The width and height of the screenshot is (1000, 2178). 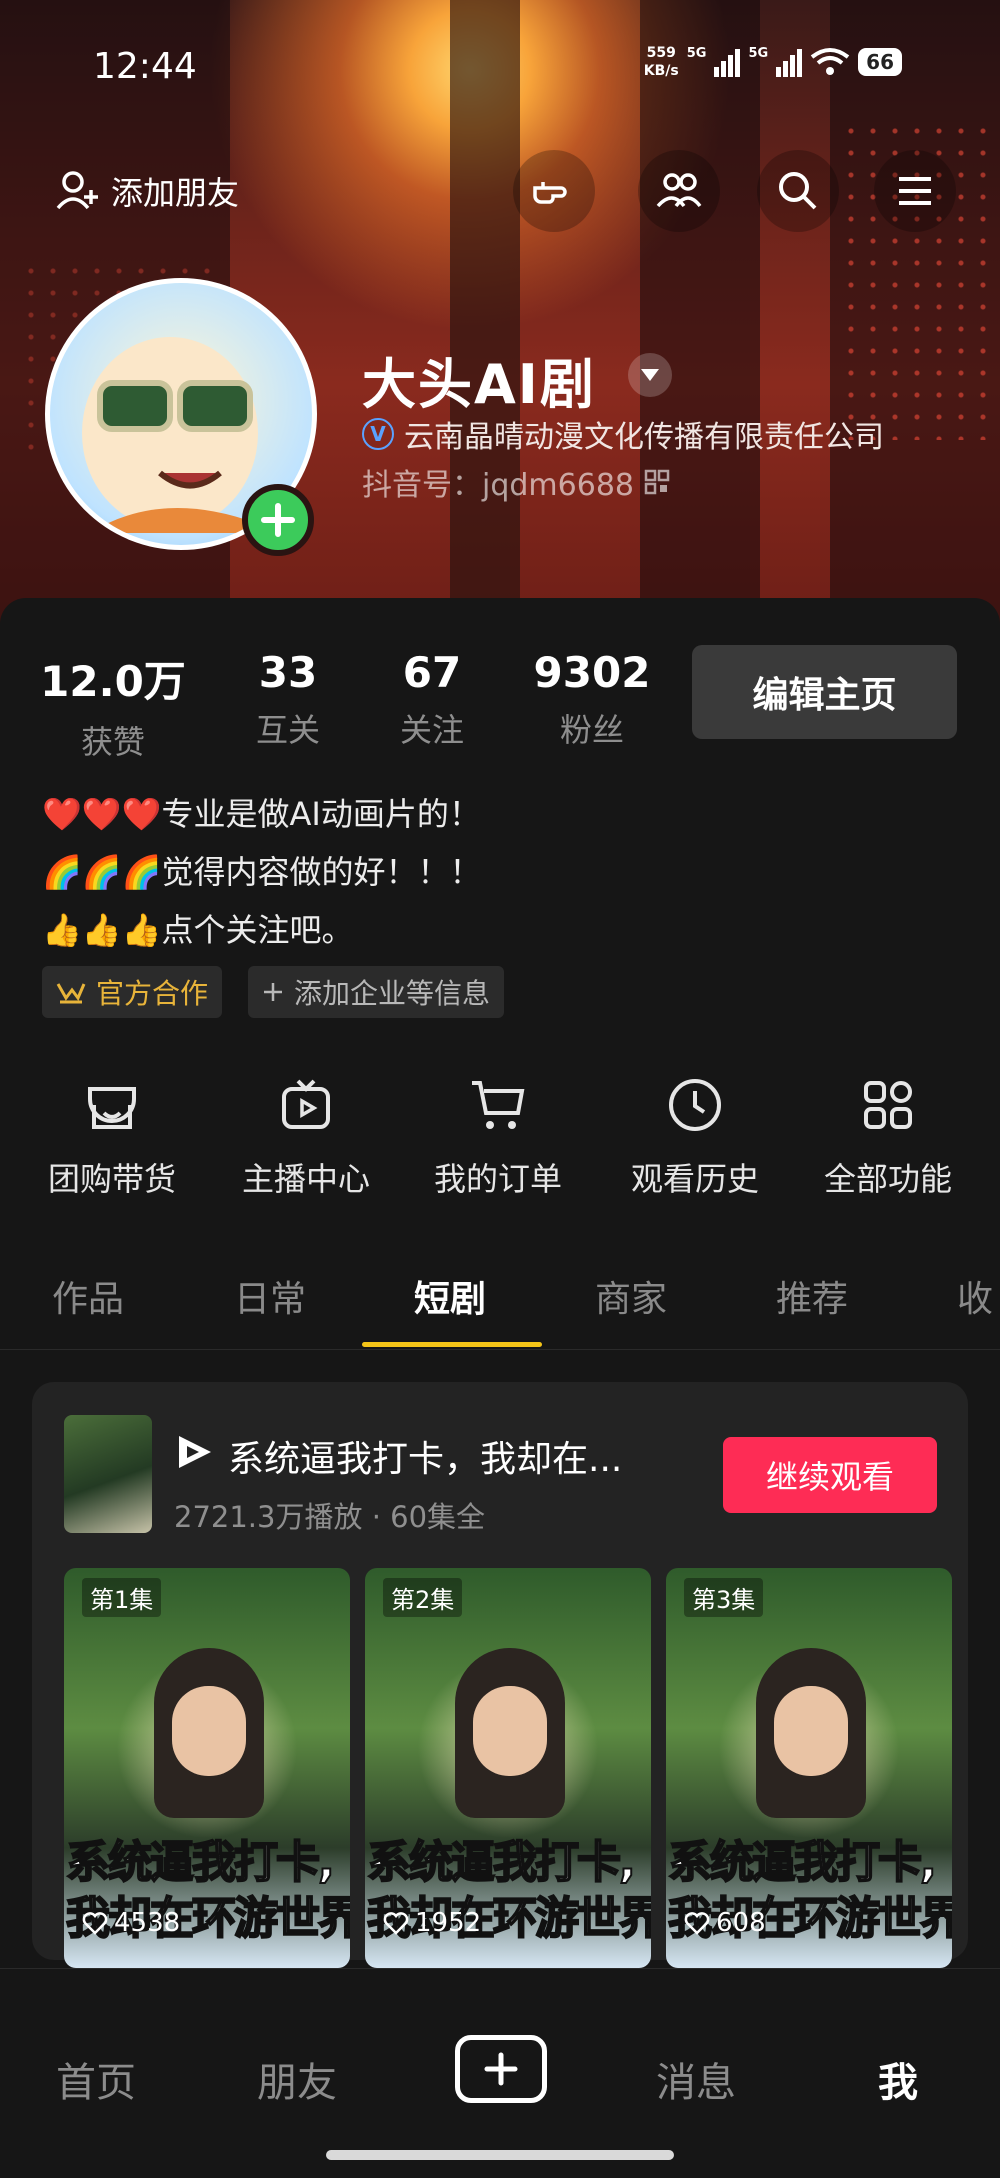 I want to click on hand-point-icon, so click(x=550, y=193).